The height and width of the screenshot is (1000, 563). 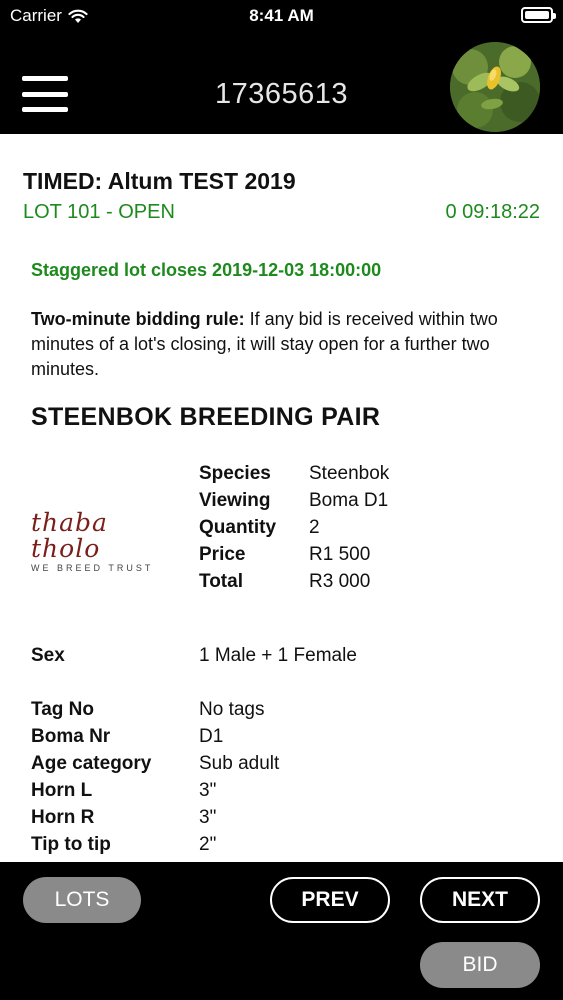 I want to click on spec-value: R1 500, so click(x=340, y=554).